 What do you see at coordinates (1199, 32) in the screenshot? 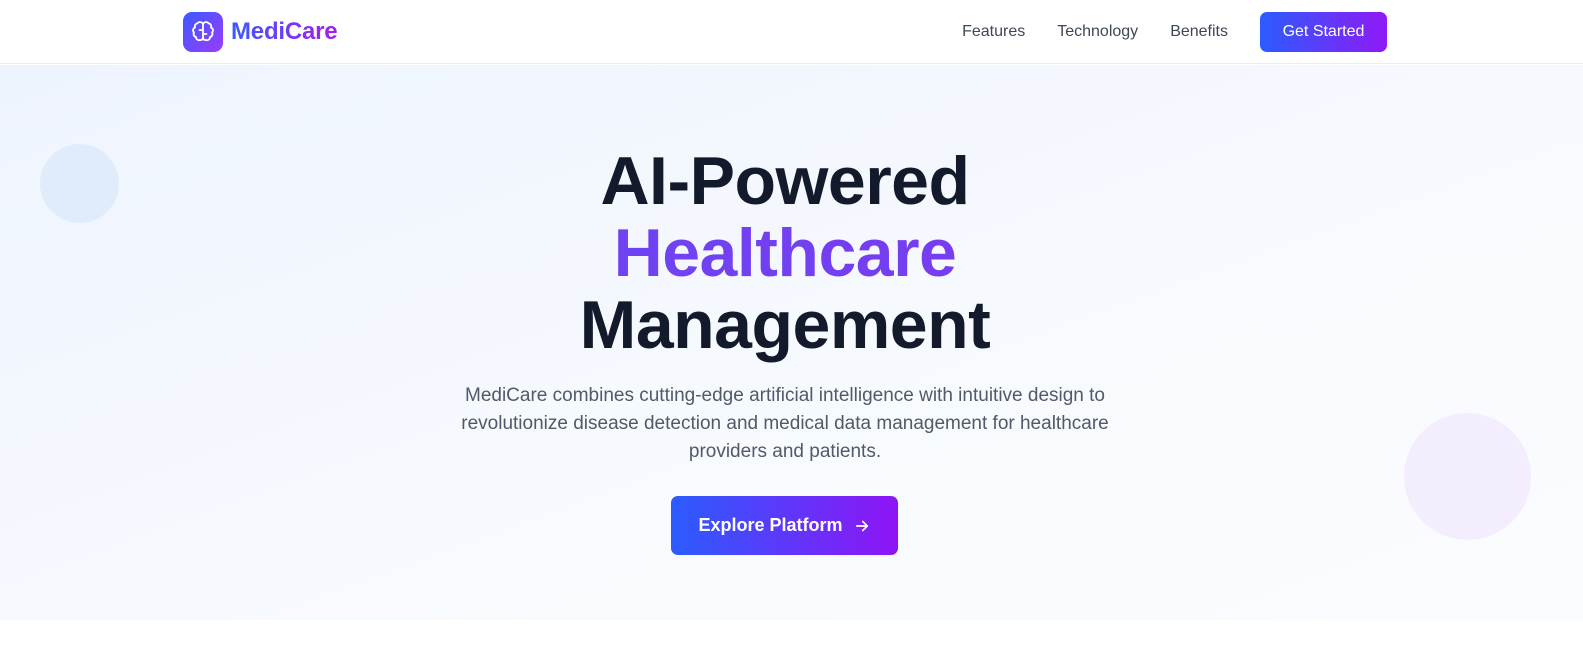
I see `nav-link-benefits: Benefits` at bounding box center [1199, 32].